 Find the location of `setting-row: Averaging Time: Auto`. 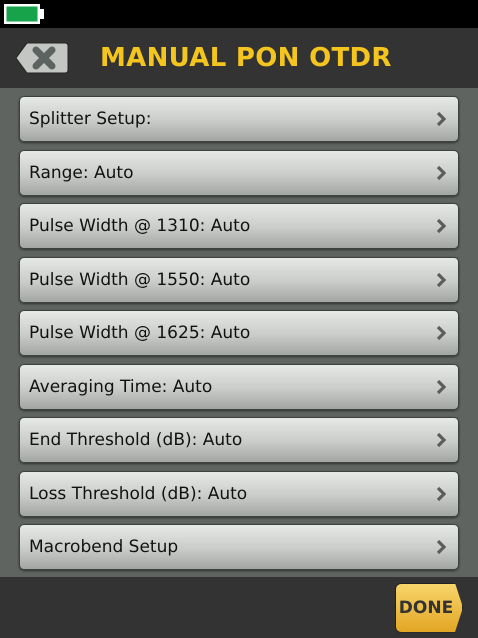

setting-row: Averaging Time: Auto is located at coordinates (239, 387).